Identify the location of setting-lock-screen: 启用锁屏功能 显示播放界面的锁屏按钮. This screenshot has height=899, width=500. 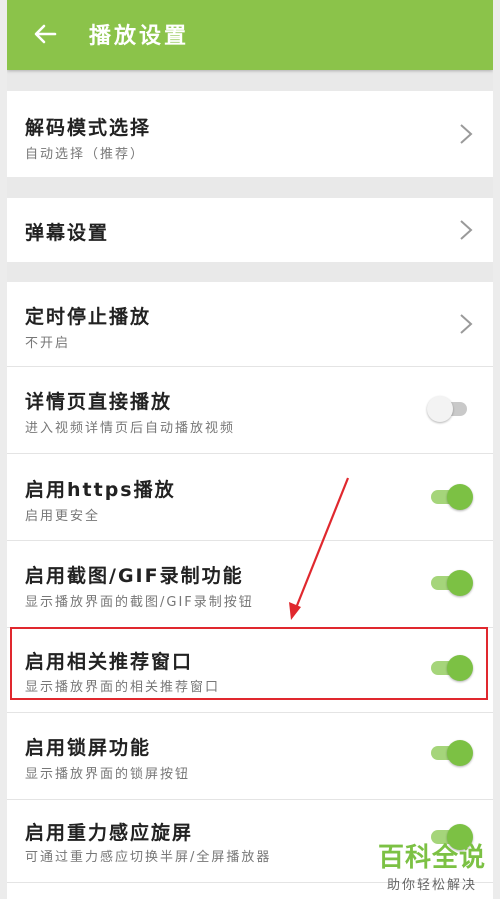
(250, 756).